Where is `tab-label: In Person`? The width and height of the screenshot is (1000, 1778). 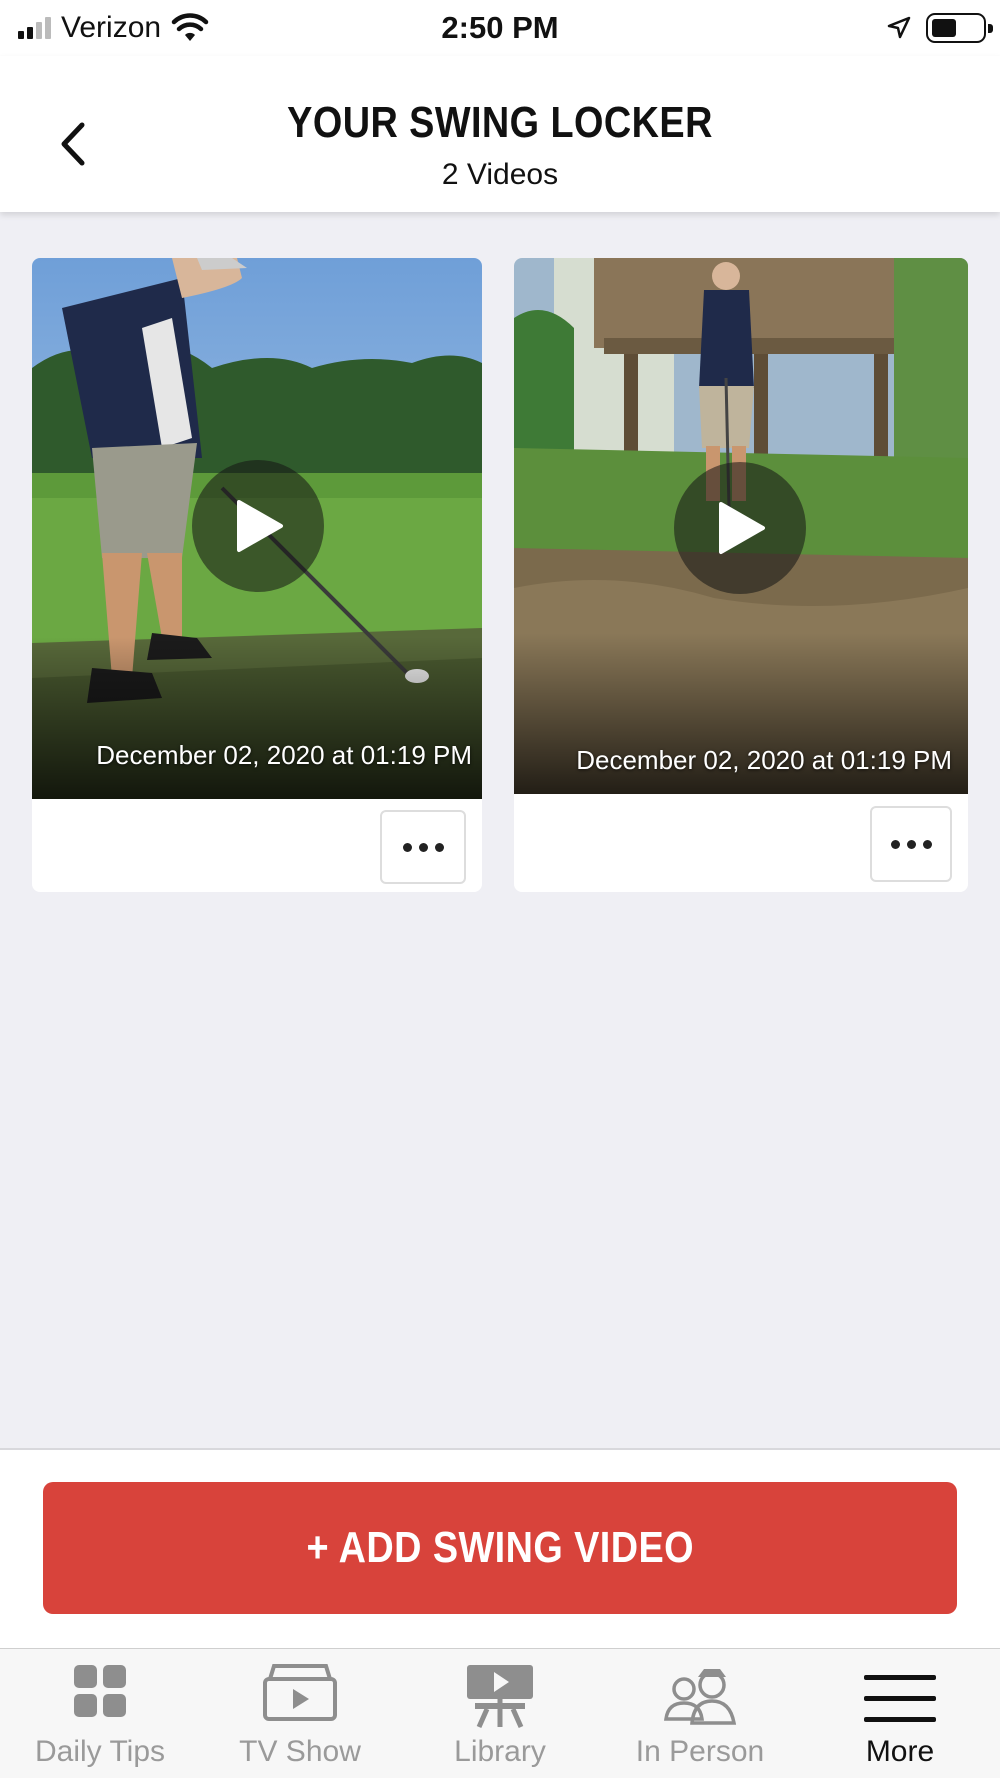 tab-label: In Person is located at coordinates (700, 1751).